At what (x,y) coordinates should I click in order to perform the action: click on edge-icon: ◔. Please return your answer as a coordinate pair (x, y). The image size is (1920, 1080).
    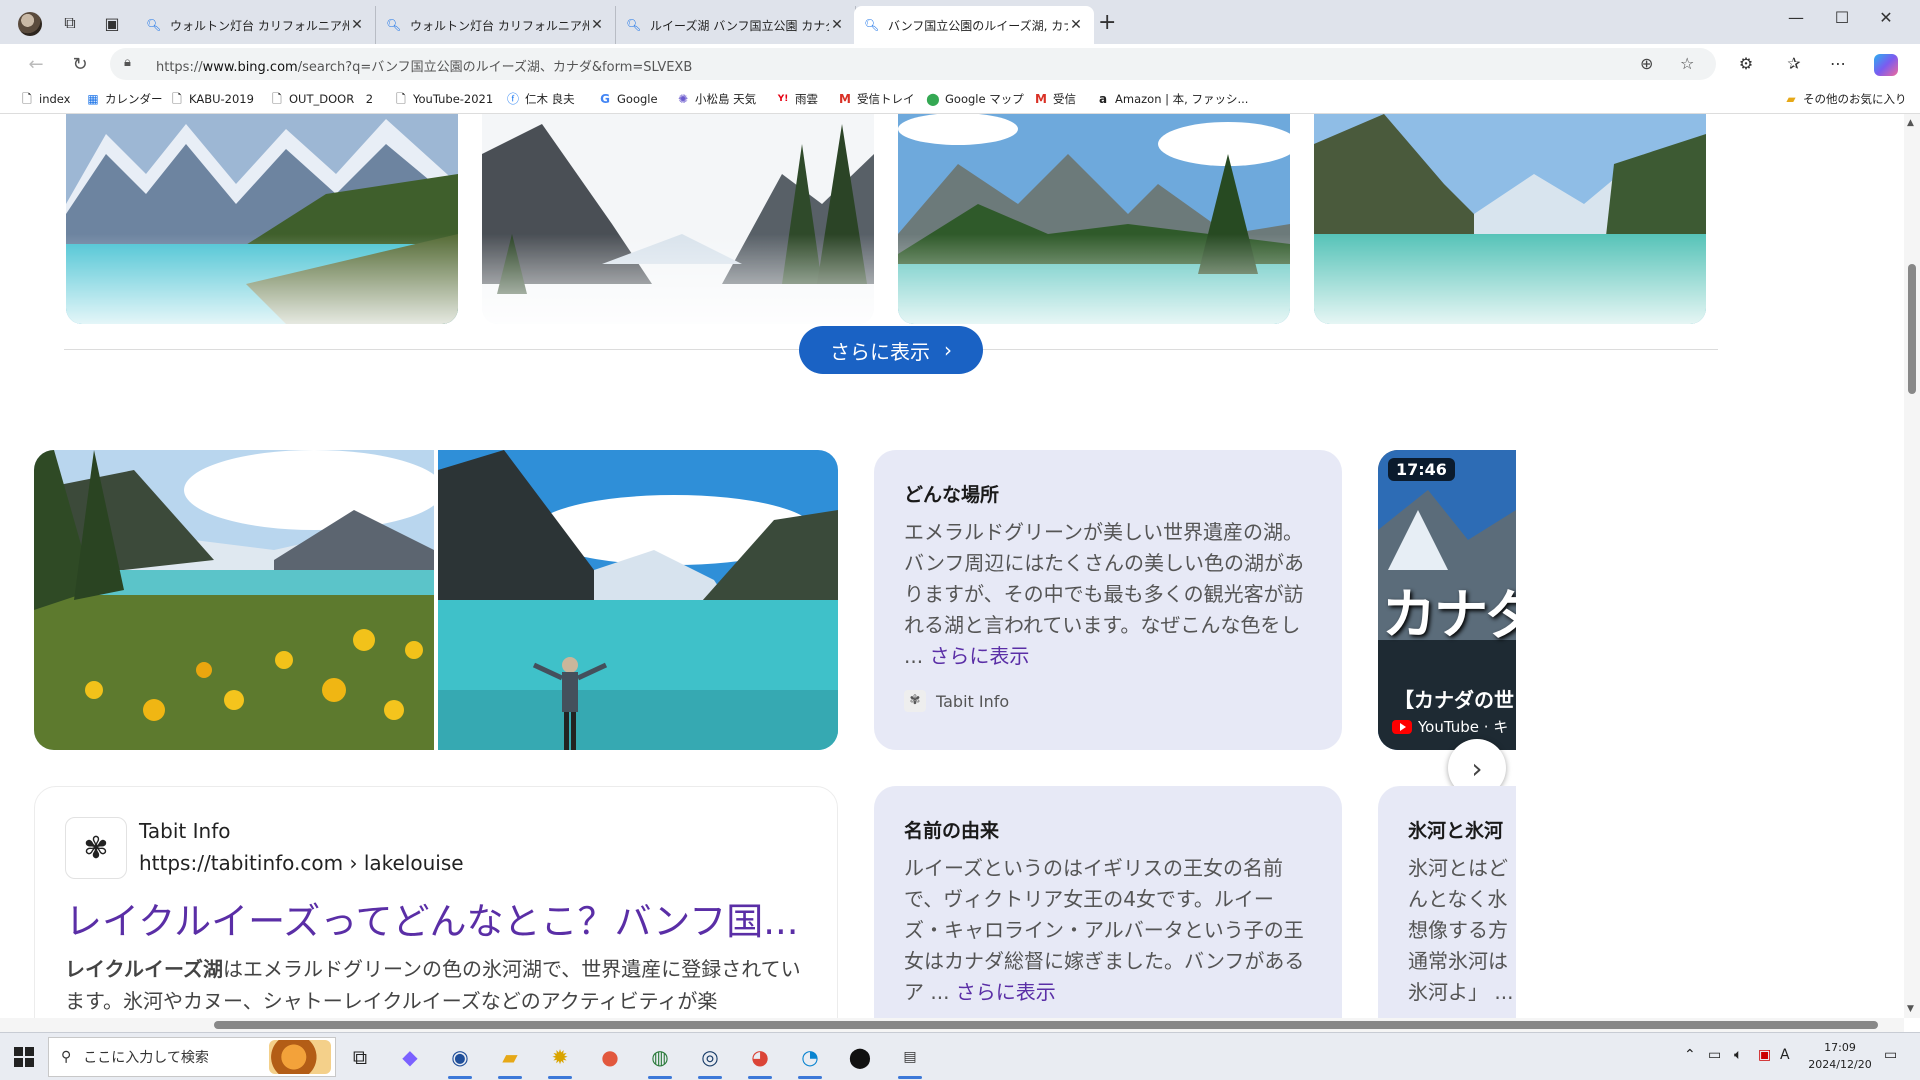
    Looking at the image, I should click on (810, 1060).